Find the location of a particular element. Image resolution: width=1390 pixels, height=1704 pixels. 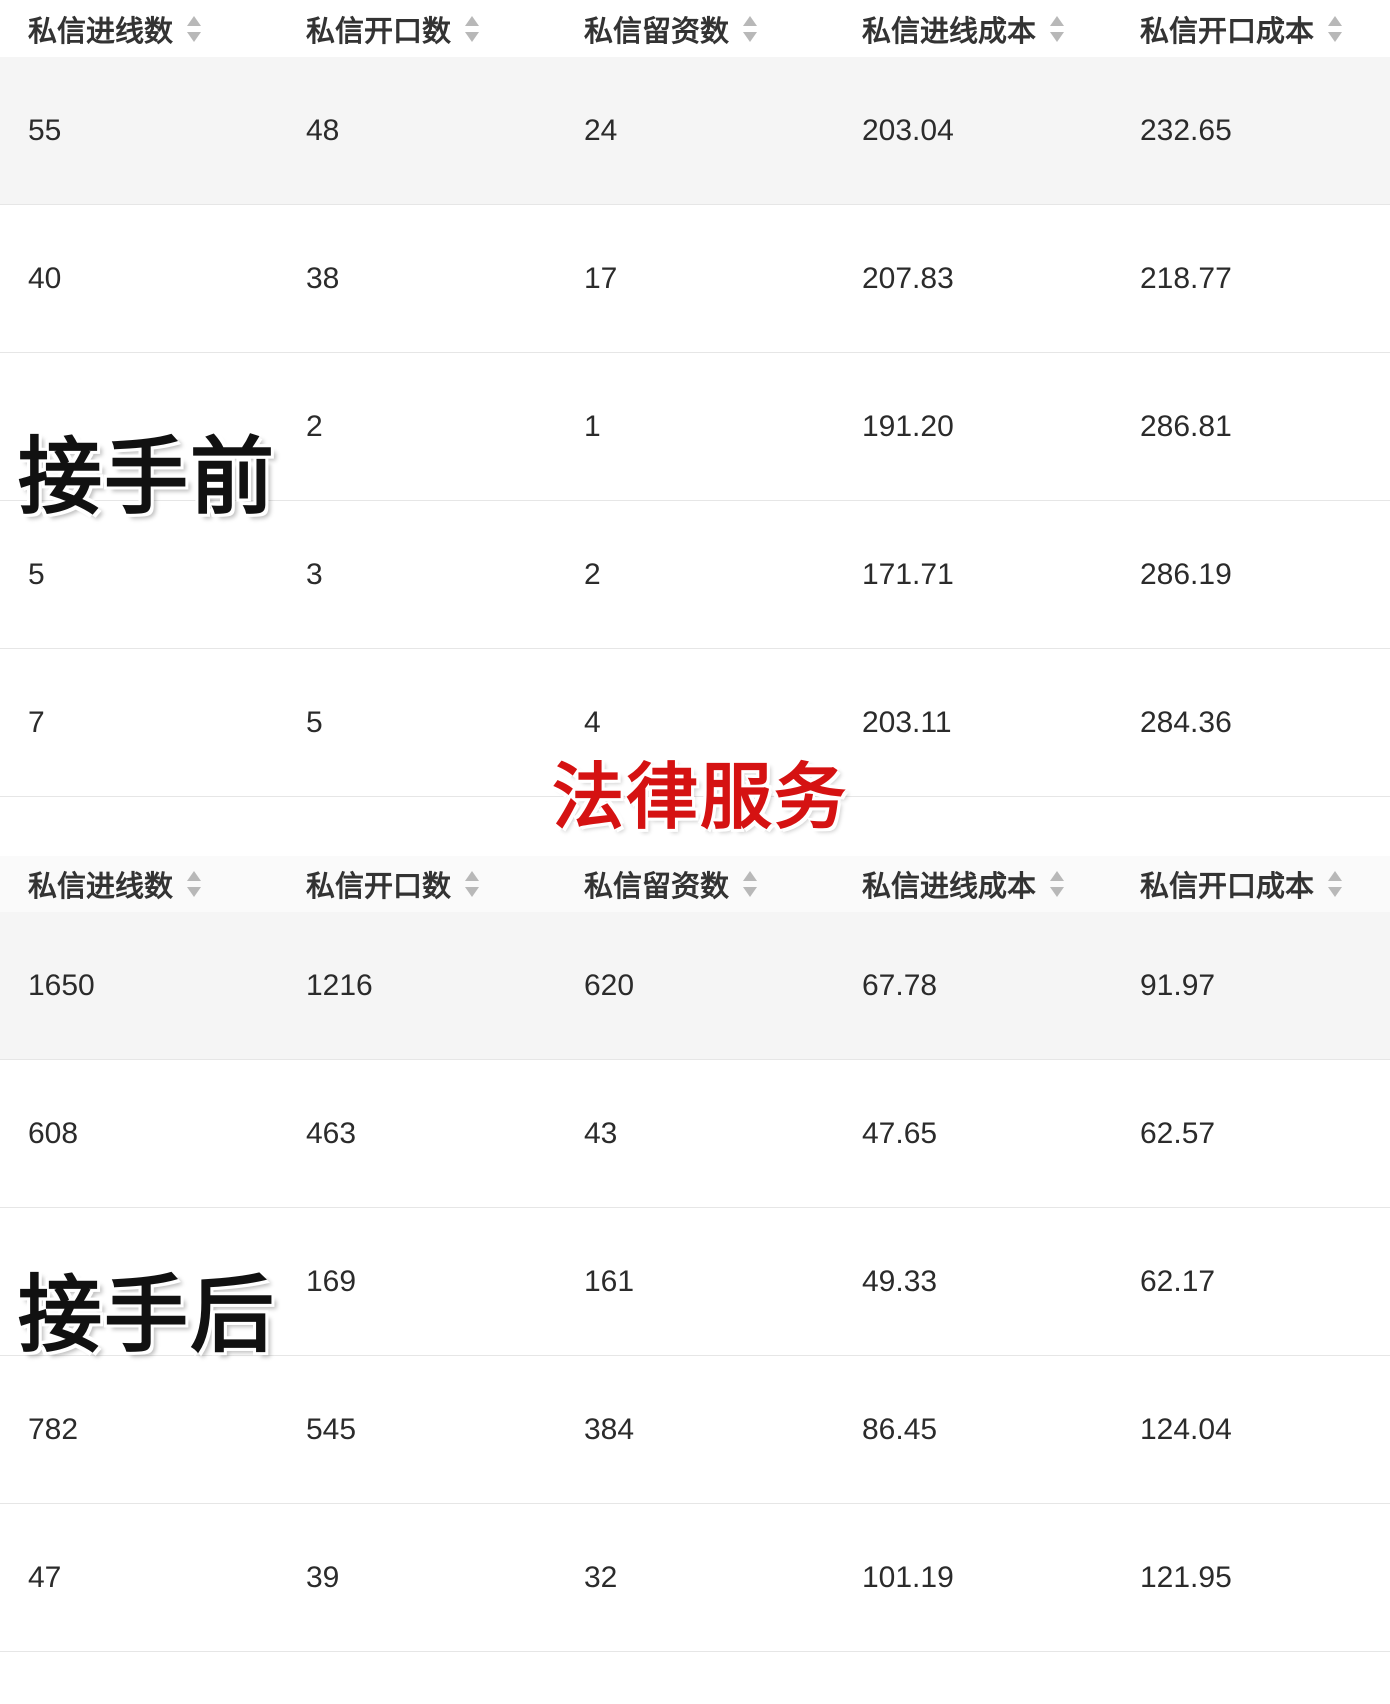

table-cell: 47.65 is located at coordinates (900, 1133).